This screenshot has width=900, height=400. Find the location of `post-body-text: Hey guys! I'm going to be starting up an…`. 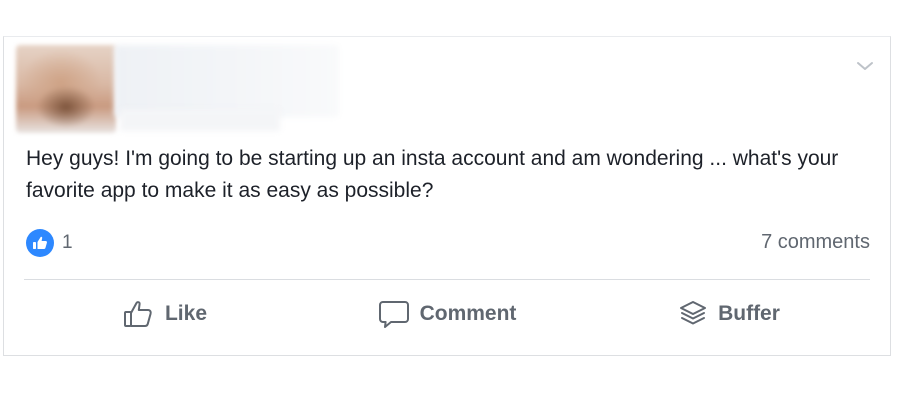

post-body-text: Hey guys! I'm going to be starting up an… is located at coordinates (432, 174).